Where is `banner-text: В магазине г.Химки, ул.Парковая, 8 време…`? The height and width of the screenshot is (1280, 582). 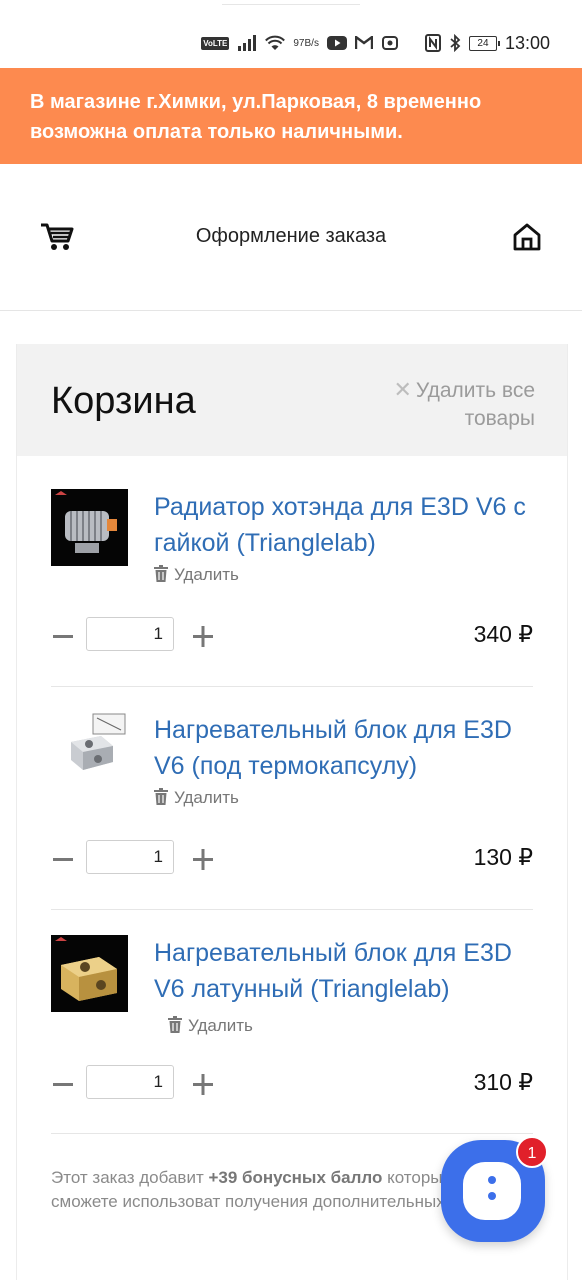 banner-text: В магазине г.Химки, ул.Парковая, 8 време… is located at coordinates (256, 117).